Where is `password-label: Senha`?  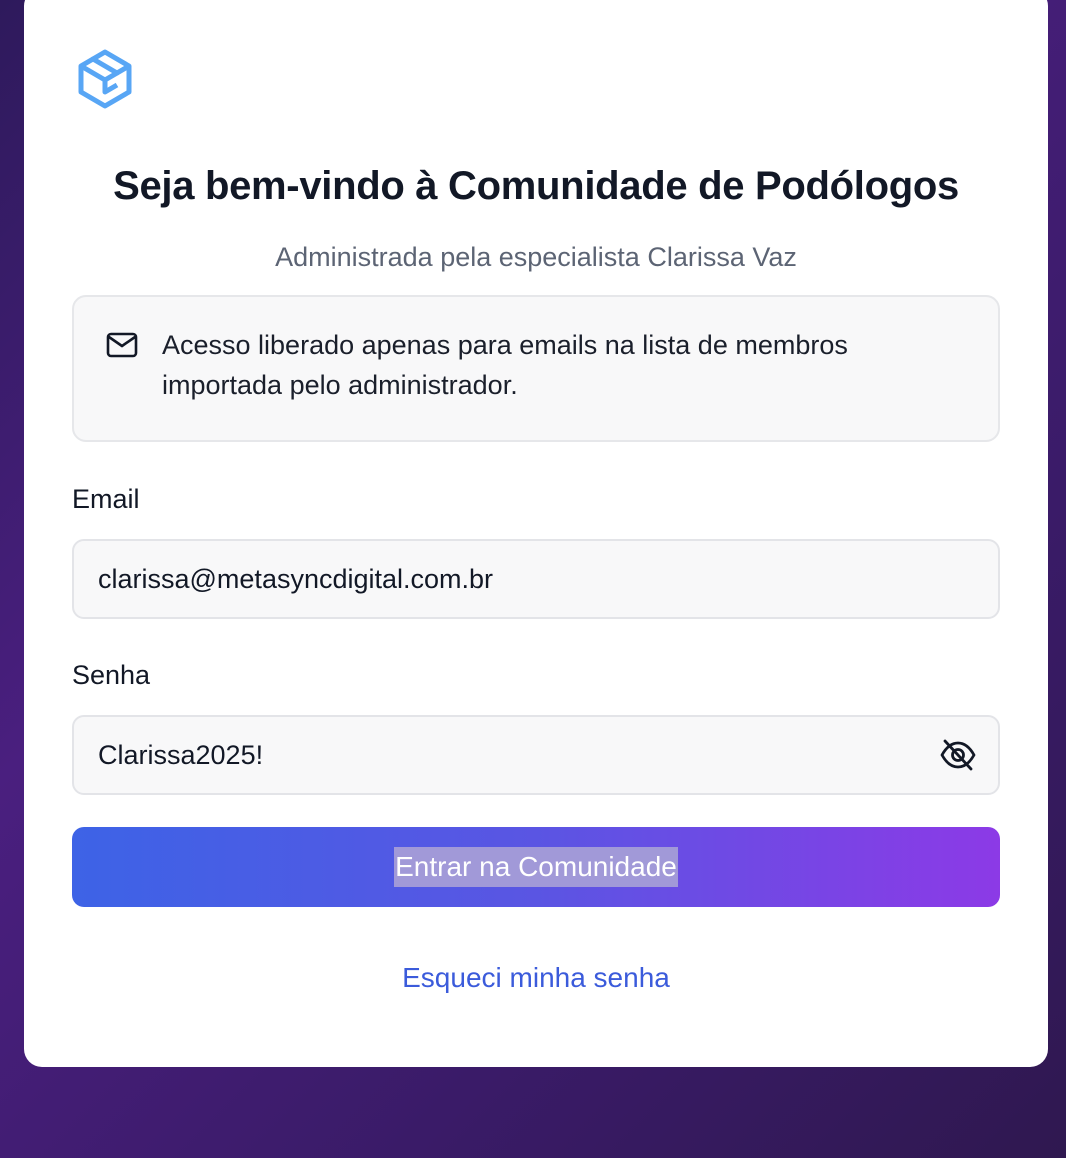
password-label: Senha is located at coordinates (111, 675).